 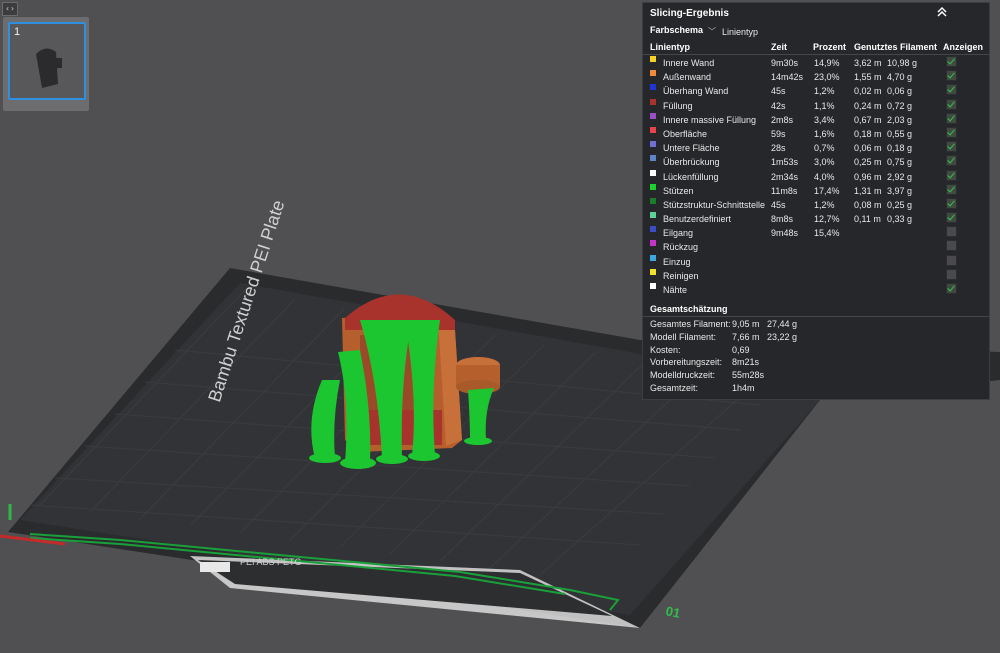 What do you see at coordinates (867, 219) in the screenshot?
I see `line-type-meters: 0,11 m` at bounding box center [867, 219].